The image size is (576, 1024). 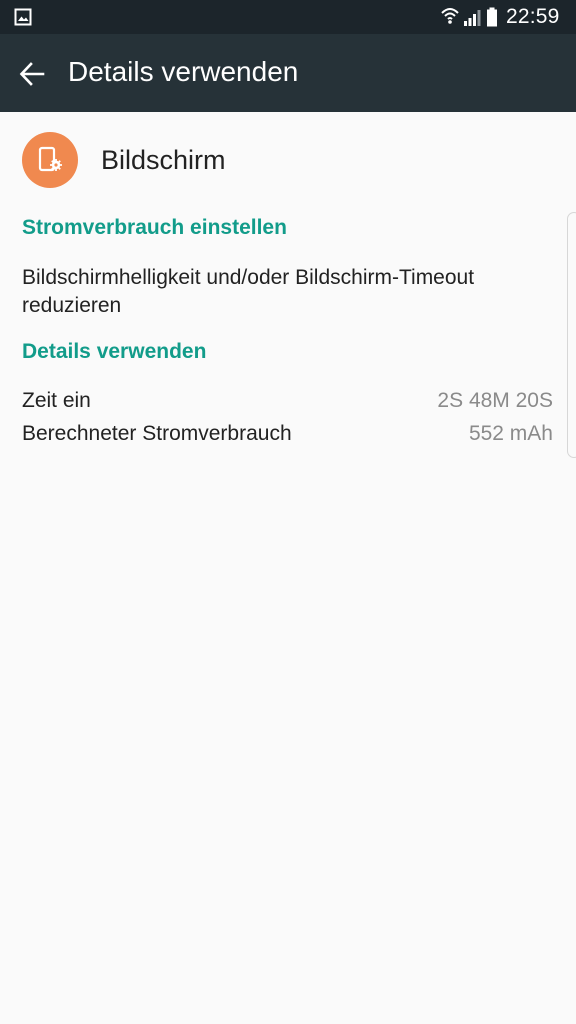 I want to click on usage-value: 2S 48M 20S, so click(x=495, y=400).